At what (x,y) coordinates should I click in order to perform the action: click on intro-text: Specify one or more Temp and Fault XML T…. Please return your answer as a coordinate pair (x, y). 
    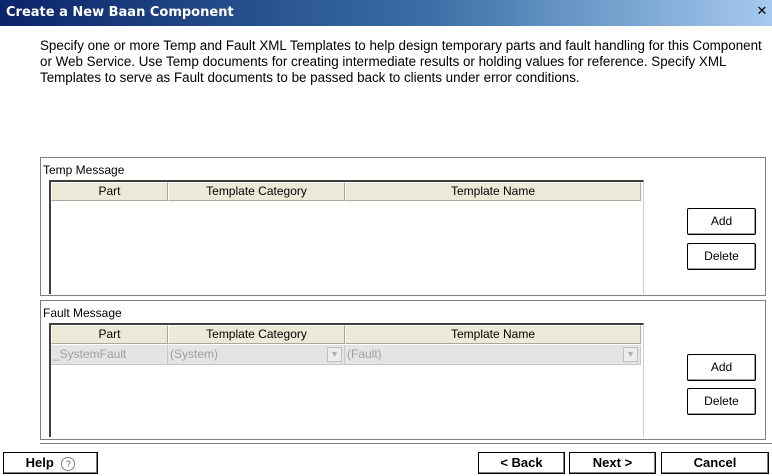
    Looking at the image, I should click on (401, 61).